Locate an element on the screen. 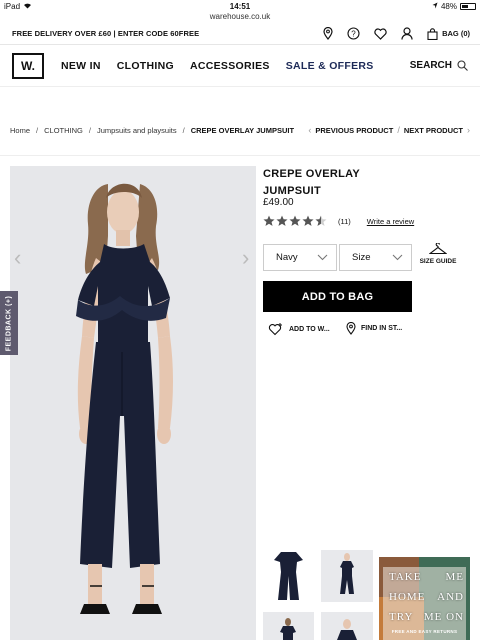 This screenshot has width=480, height=640. breadcrumb-current: CREPE OVERLAY JUMPSUIT is located at coordinates (242, 130).